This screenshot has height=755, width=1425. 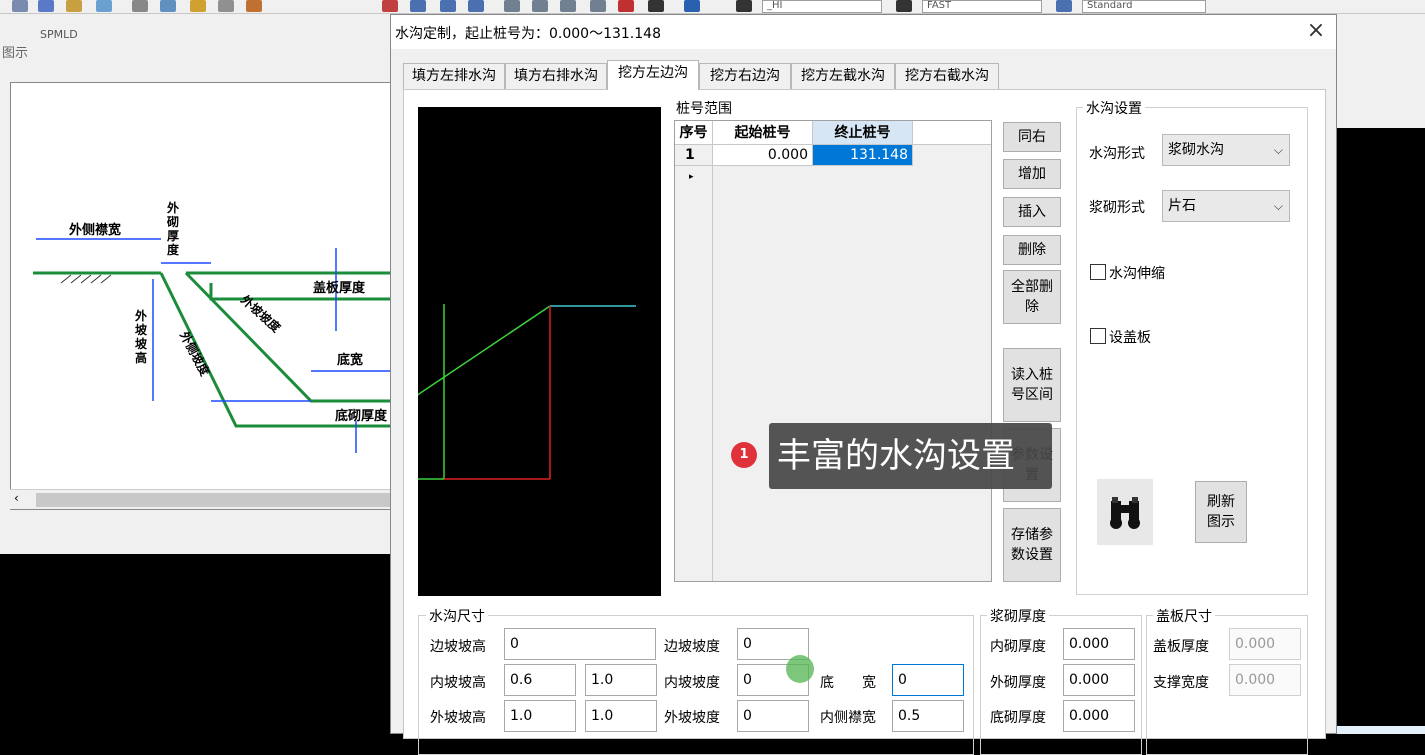 I want to click on scrollbar-thumb, so click(x=214, y=500).